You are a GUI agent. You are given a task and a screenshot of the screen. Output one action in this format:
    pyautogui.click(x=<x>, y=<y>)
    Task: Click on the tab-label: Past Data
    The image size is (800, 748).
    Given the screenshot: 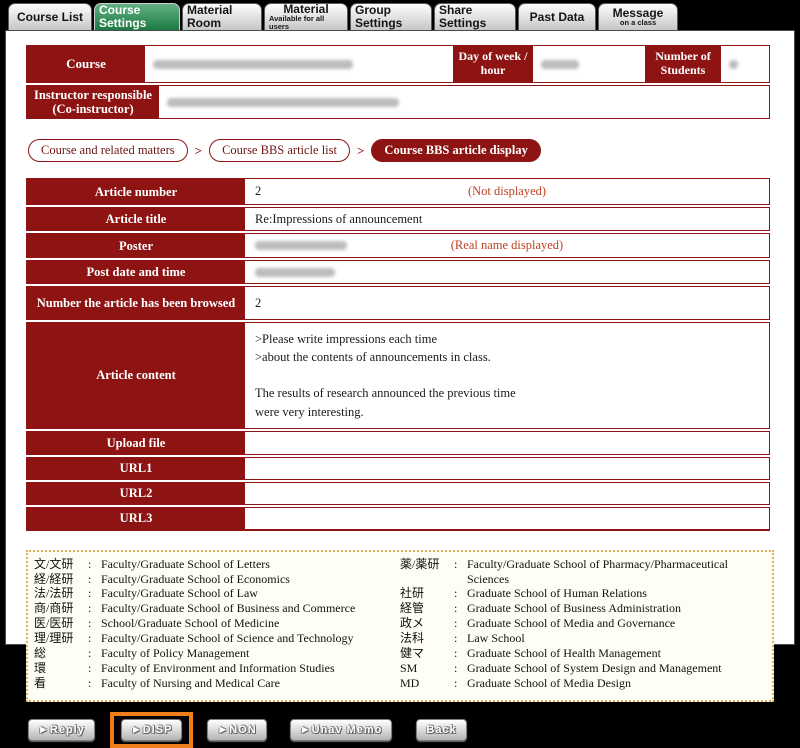 What is the action you would take?
    pyautogui.click(x=557, y=16)
    